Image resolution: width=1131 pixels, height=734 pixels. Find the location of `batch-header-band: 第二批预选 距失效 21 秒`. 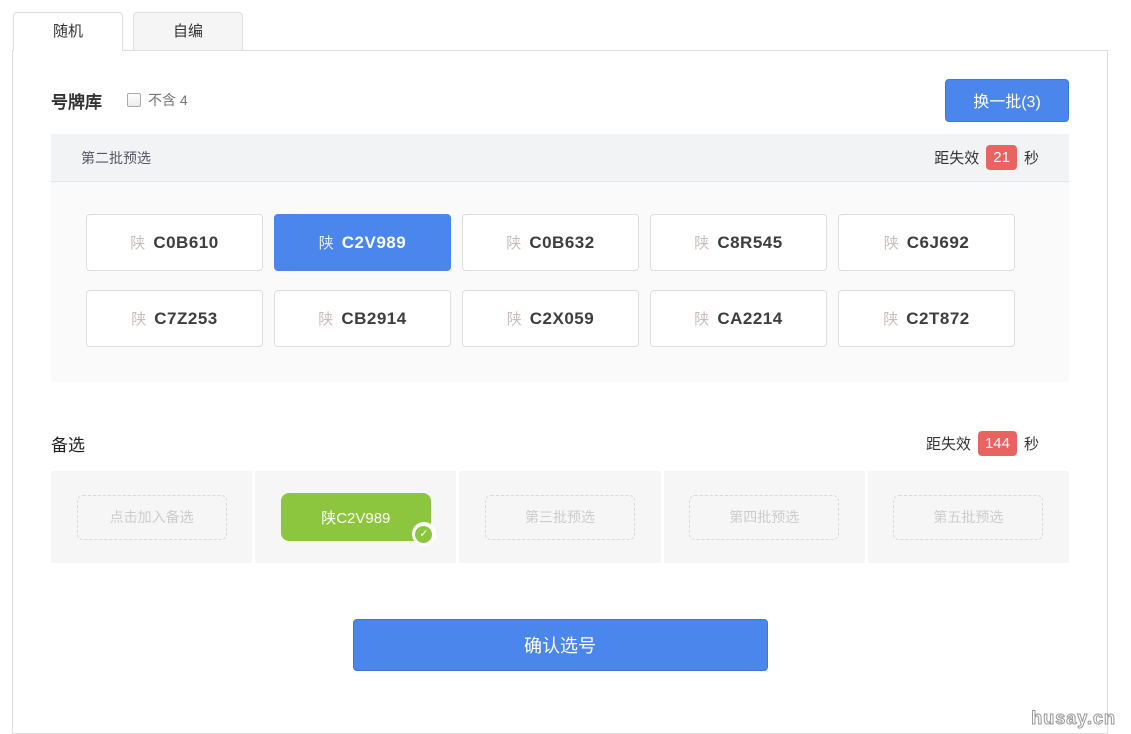

batch-header-band: 第二批预选 距失效 21 秒 is located at coordinates (560, 158).